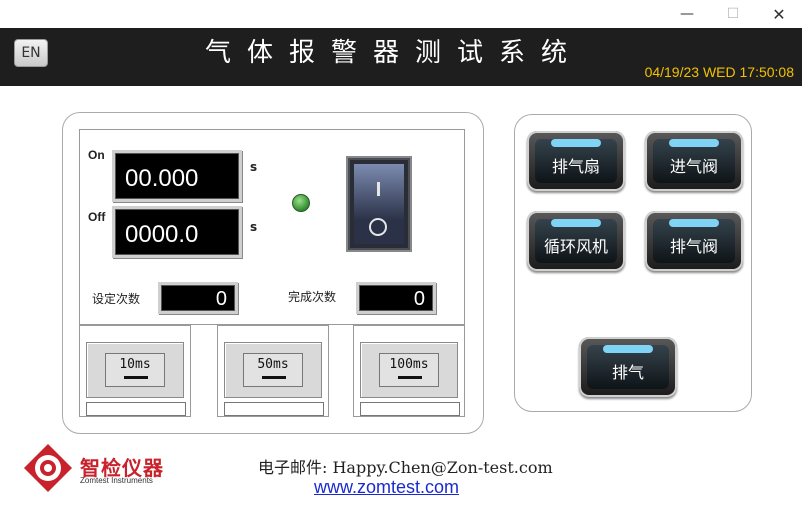 Image resolution: width=802 pixels, height=509 pixels. Describe the element at coordinates (693, 166) in the screenshot. I see `intake-valve-label: 进气阀` at that location.